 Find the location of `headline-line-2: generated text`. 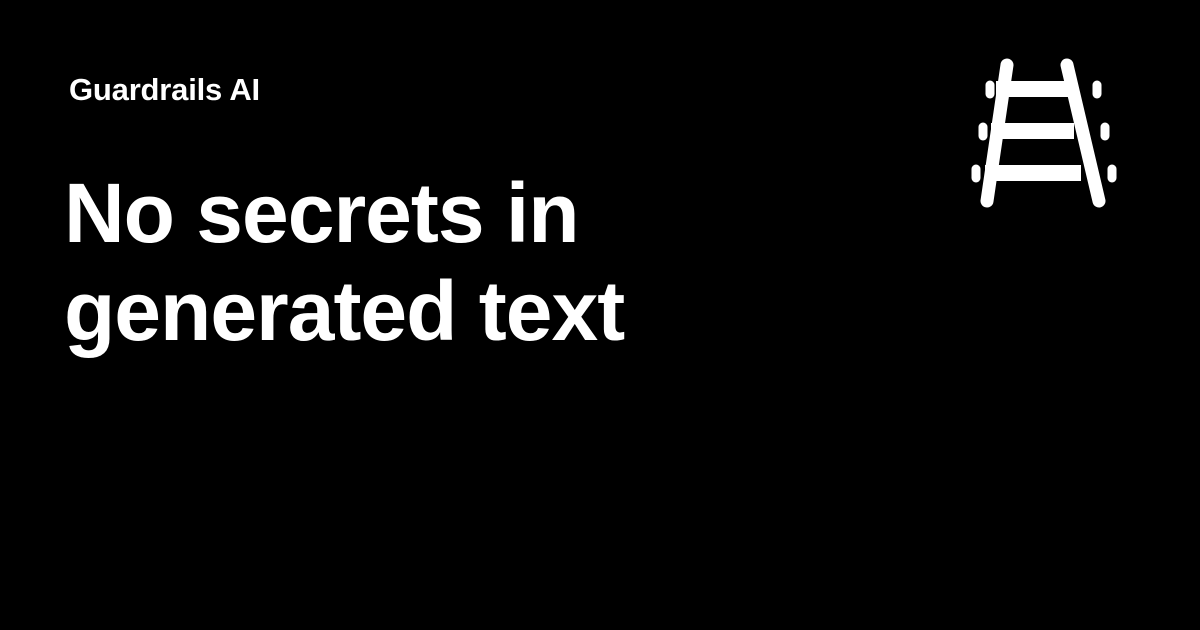

headline-line-2: generated text is located at coordinates (344, 311).